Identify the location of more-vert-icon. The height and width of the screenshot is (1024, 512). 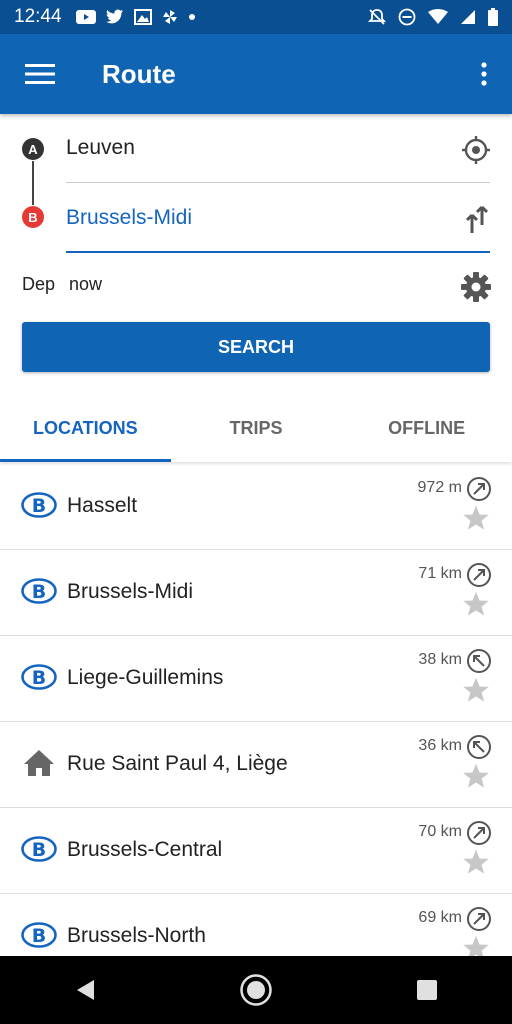
(484, 74).